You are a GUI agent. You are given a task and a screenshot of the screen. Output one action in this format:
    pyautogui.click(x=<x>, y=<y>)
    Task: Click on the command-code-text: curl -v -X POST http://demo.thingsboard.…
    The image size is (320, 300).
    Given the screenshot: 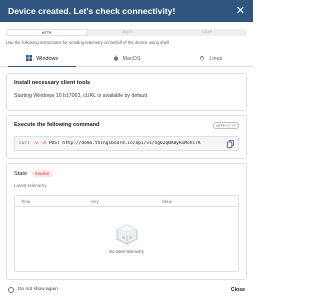 What is the action you would take?
    pyautogui.click(x=122, y=143)
    